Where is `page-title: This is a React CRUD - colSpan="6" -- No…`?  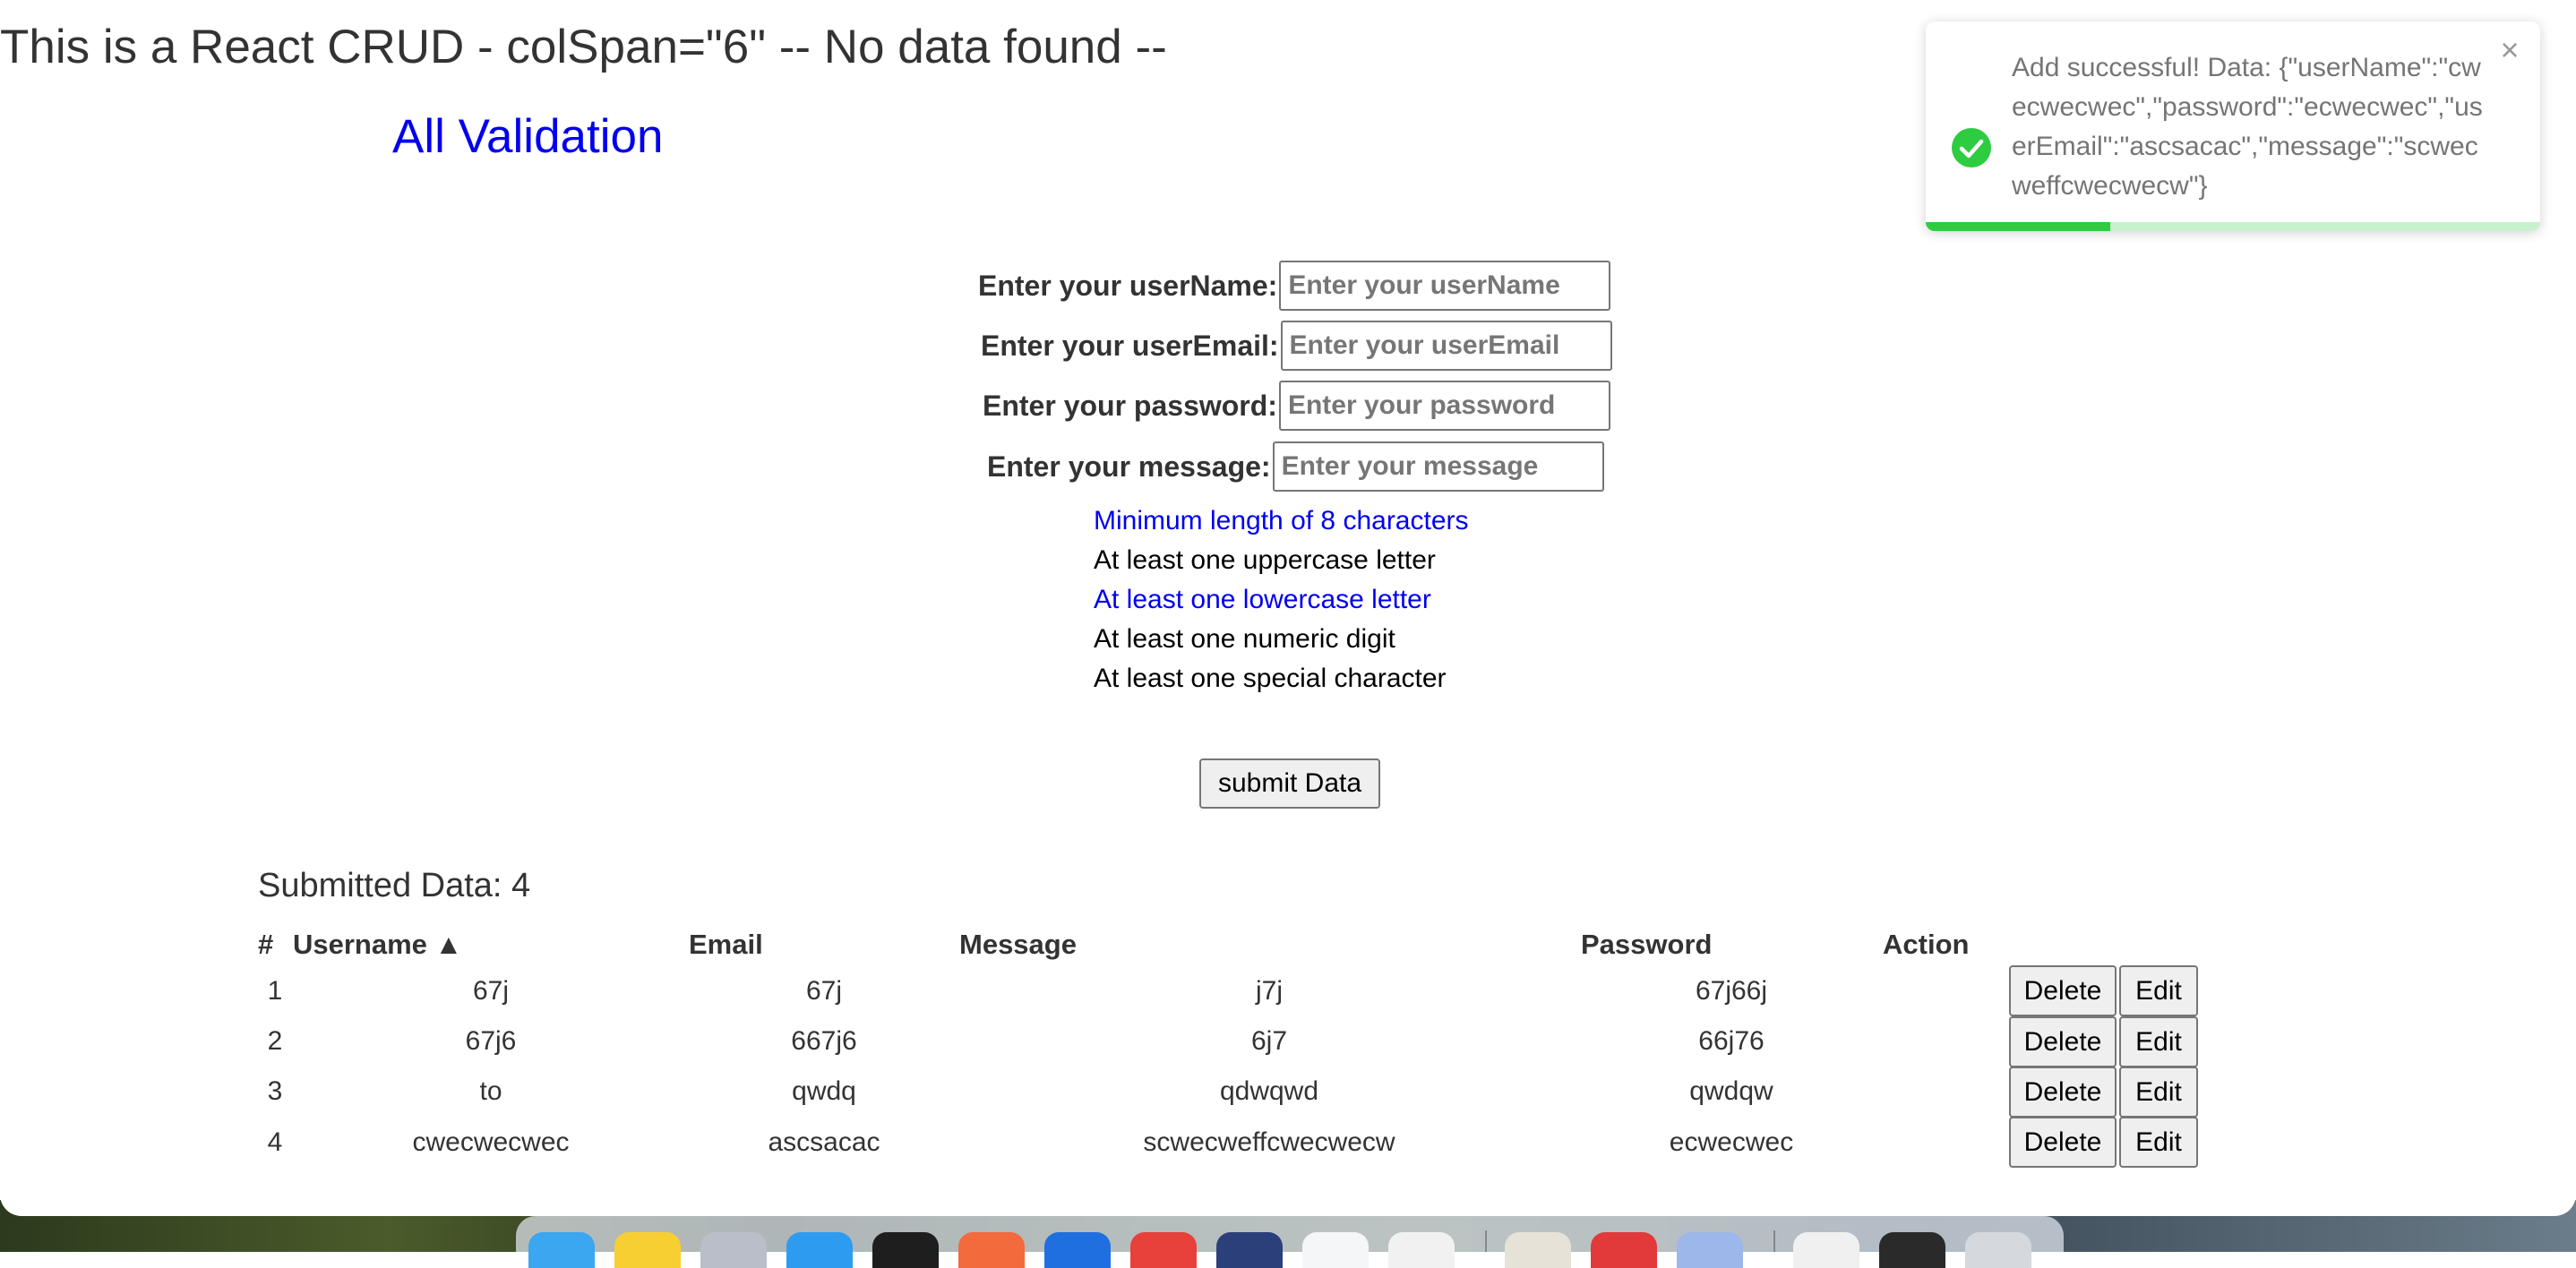 page-title: This is a React CRUD - colSpan="6" -- No… is located at coordinates (583, 47).